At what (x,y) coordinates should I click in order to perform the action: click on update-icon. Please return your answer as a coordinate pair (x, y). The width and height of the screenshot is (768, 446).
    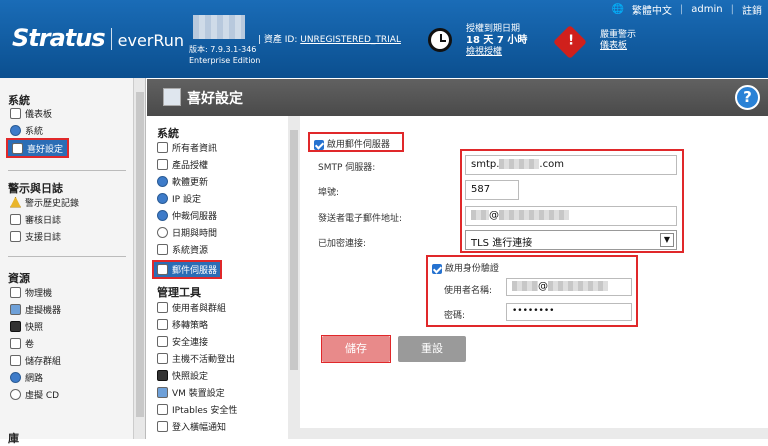
    Looking at the image, I should click on (162, 181).